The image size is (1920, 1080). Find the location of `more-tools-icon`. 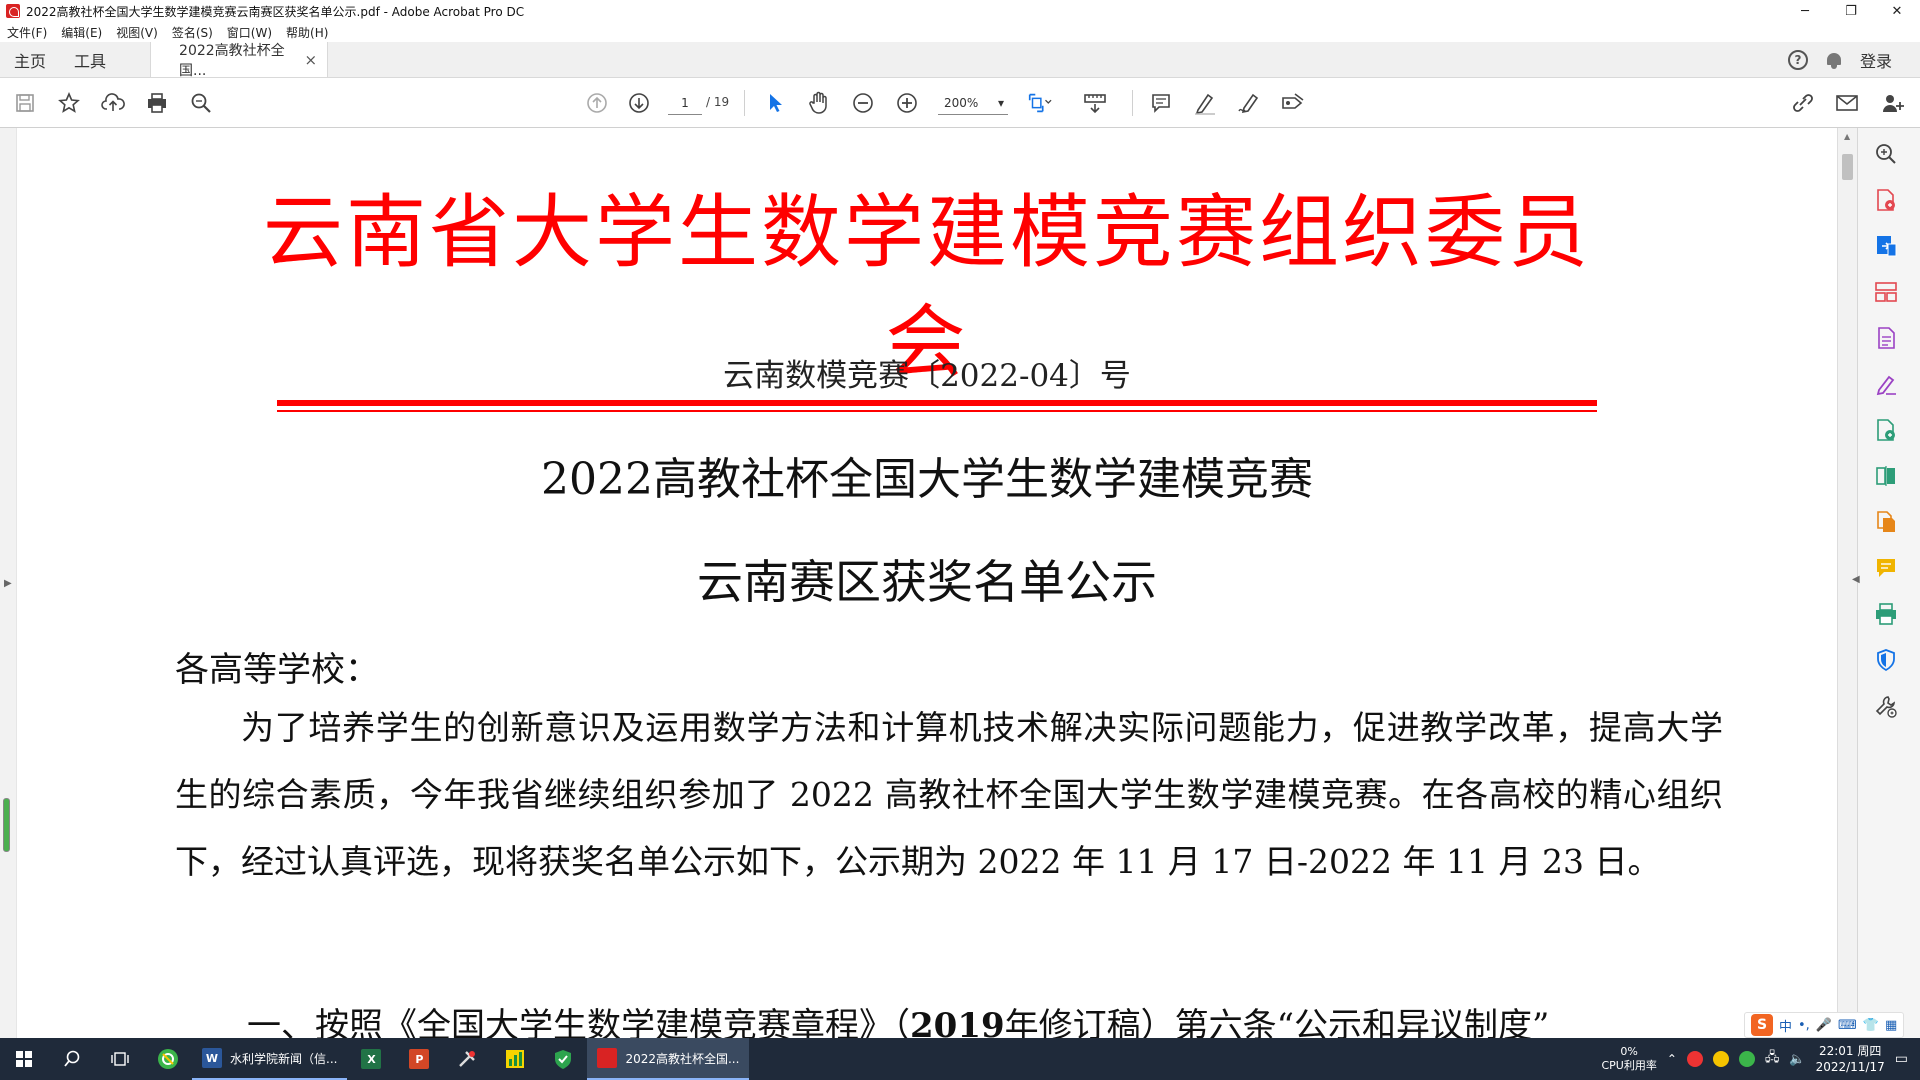

more-tools-icon is located at coordinates (1886, 706).